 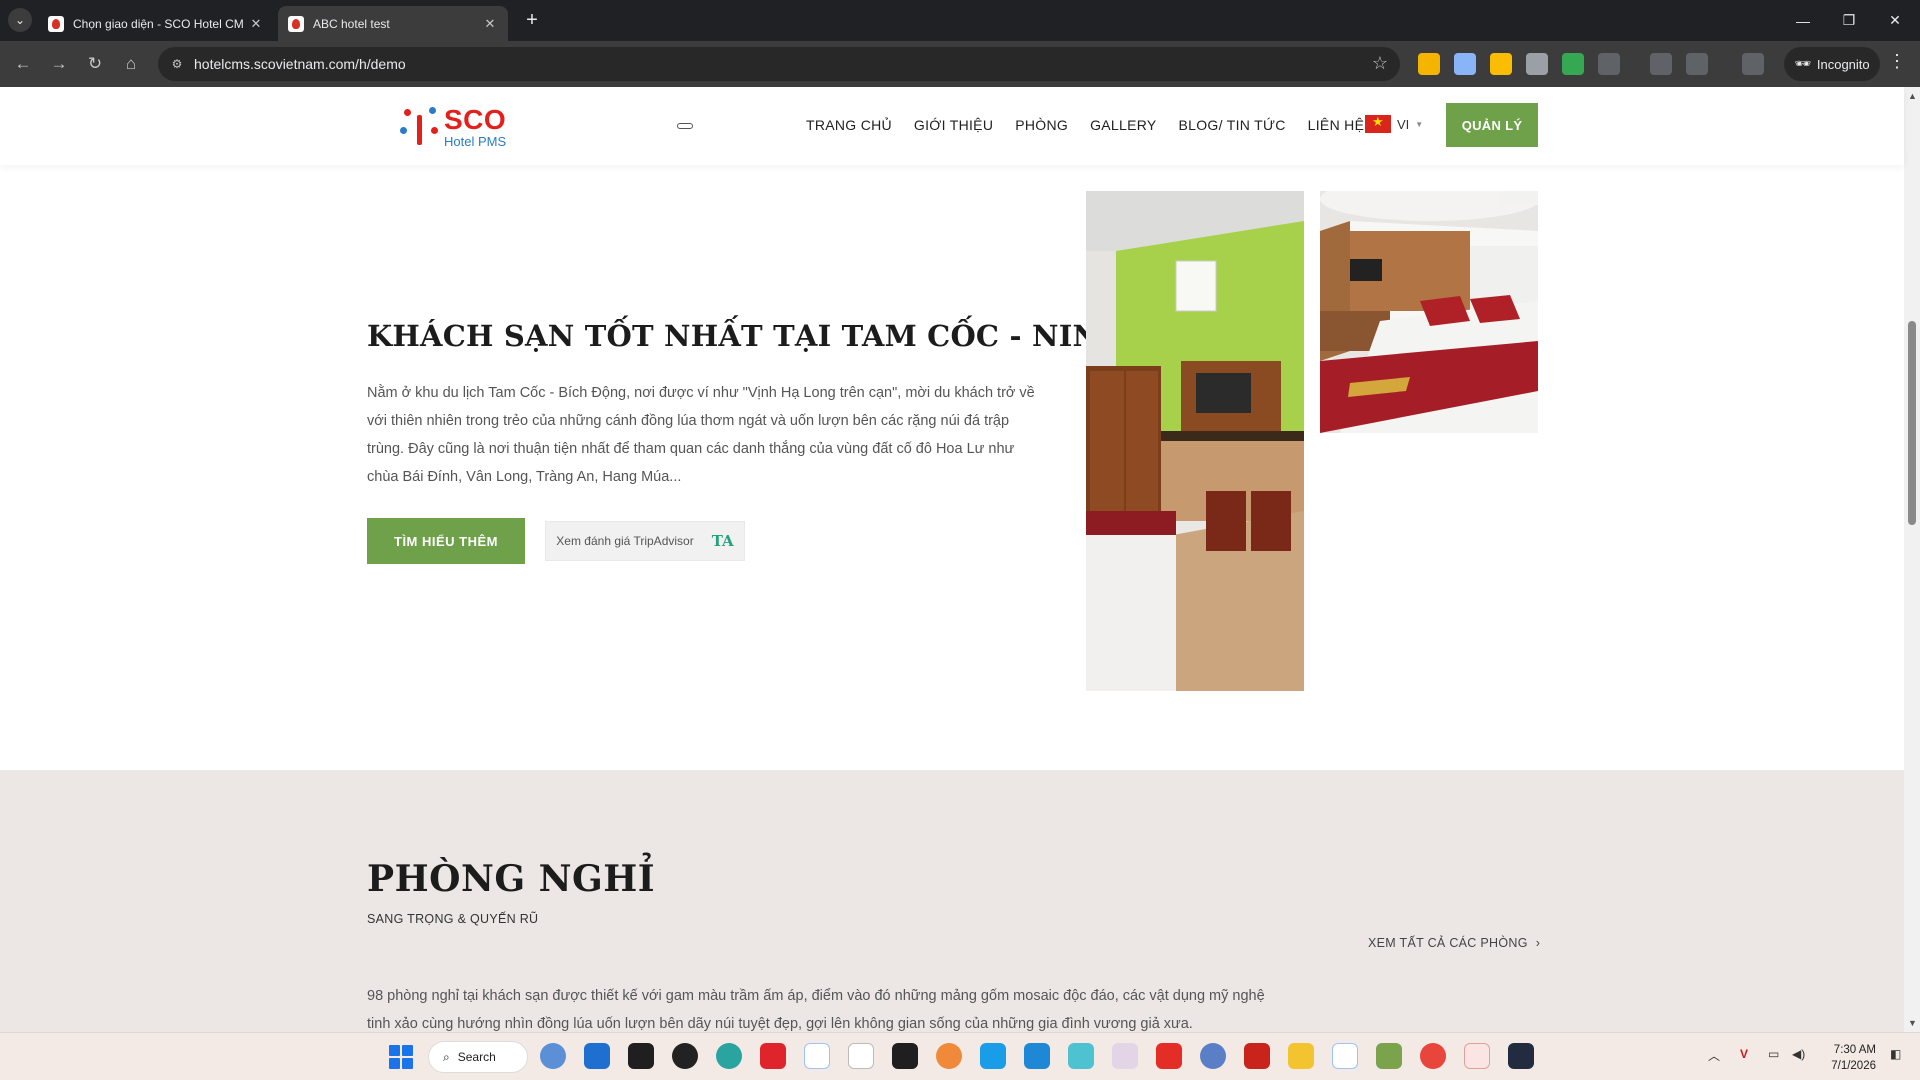 What do you see at coordinates (1125, 1056) in the screenshot?
I see `app-grid-icon` at bounding box center [1125, 1056].